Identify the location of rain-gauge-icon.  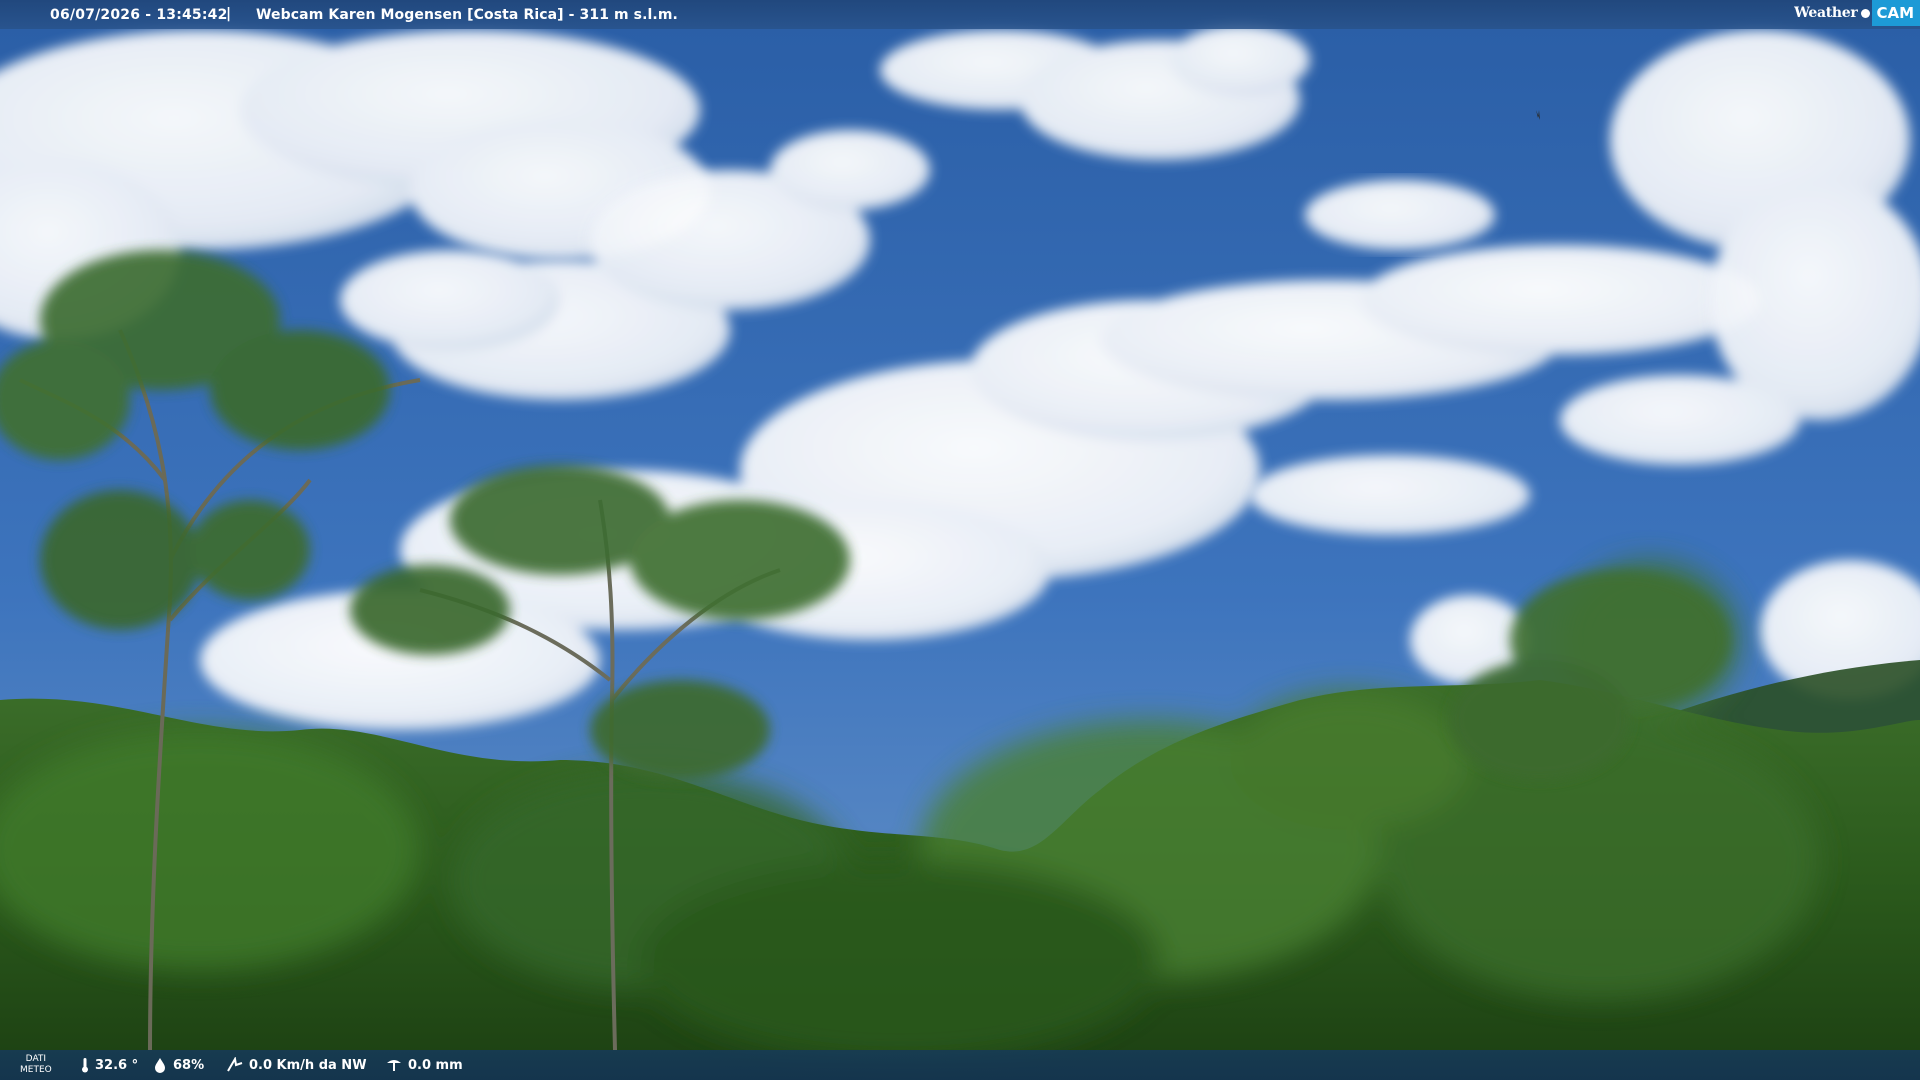
(394, 1065).